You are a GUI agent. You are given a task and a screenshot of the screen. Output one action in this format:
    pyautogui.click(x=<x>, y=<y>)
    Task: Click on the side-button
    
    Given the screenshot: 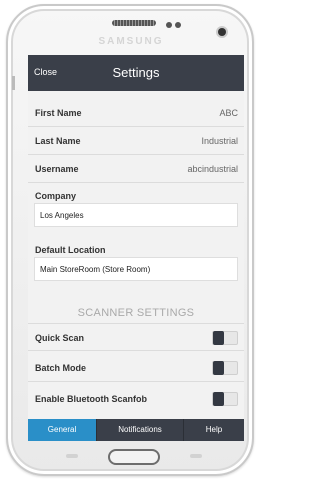 What is the action you would take?
    pyautogui.click(x=13, y=83)
    